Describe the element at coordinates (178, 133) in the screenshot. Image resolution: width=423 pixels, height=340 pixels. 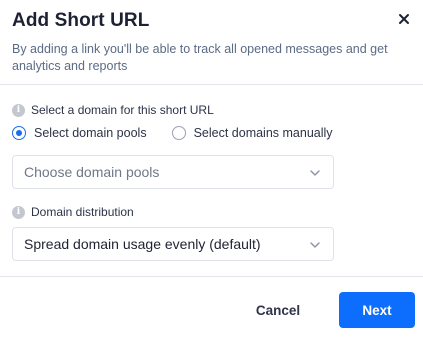
I see `radio-unchecked-icon` at that location.